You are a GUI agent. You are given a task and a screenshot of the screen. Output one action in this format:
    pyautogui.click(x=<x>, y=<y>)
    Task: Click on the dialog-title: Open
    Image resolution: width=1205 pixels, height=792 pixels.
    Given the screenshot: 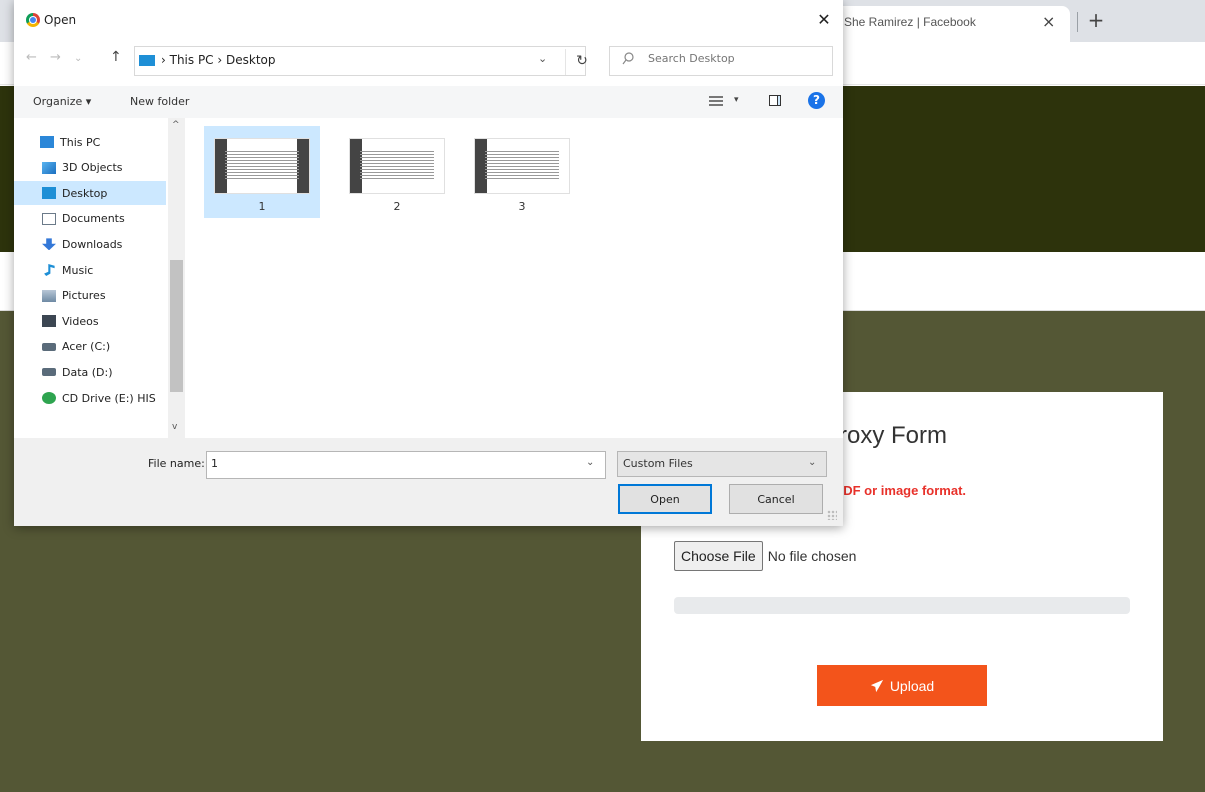 What is the action you would take?
    pyautogui.click(x=60, y=20)
    